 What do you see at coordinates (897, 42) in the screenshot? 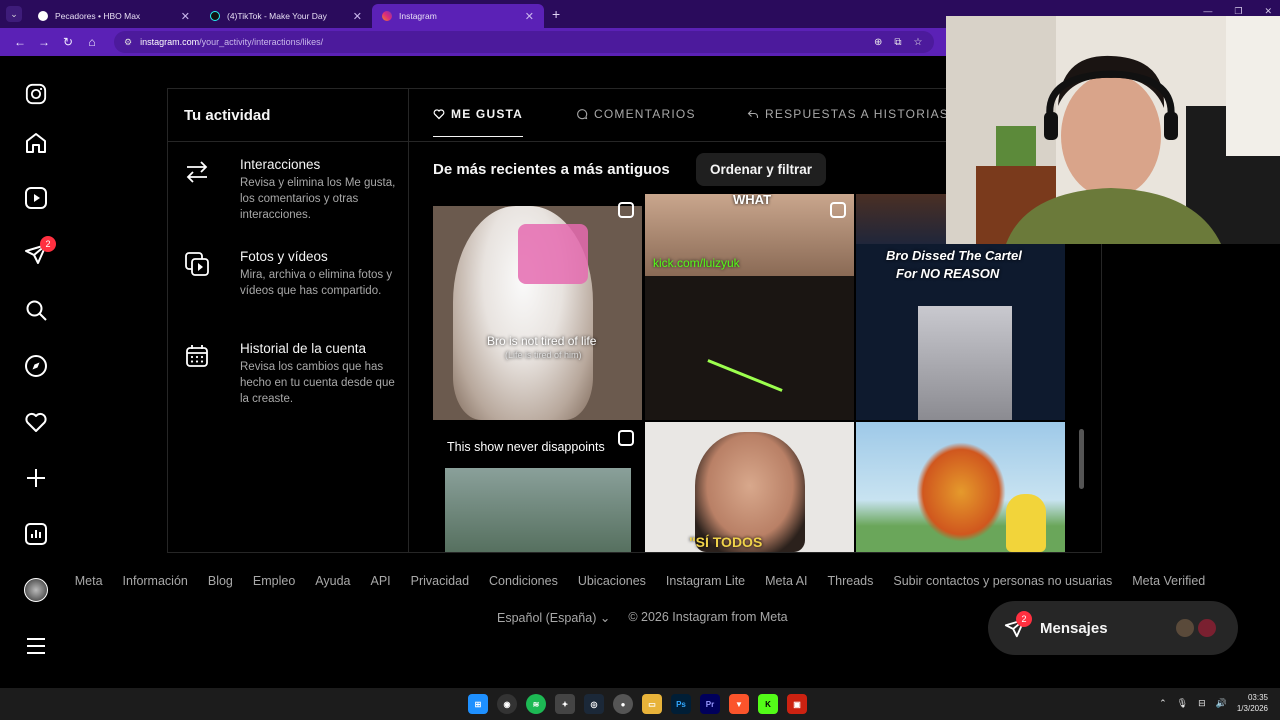
I see `install-icon: ⧉` at bounding box center [897, 42].